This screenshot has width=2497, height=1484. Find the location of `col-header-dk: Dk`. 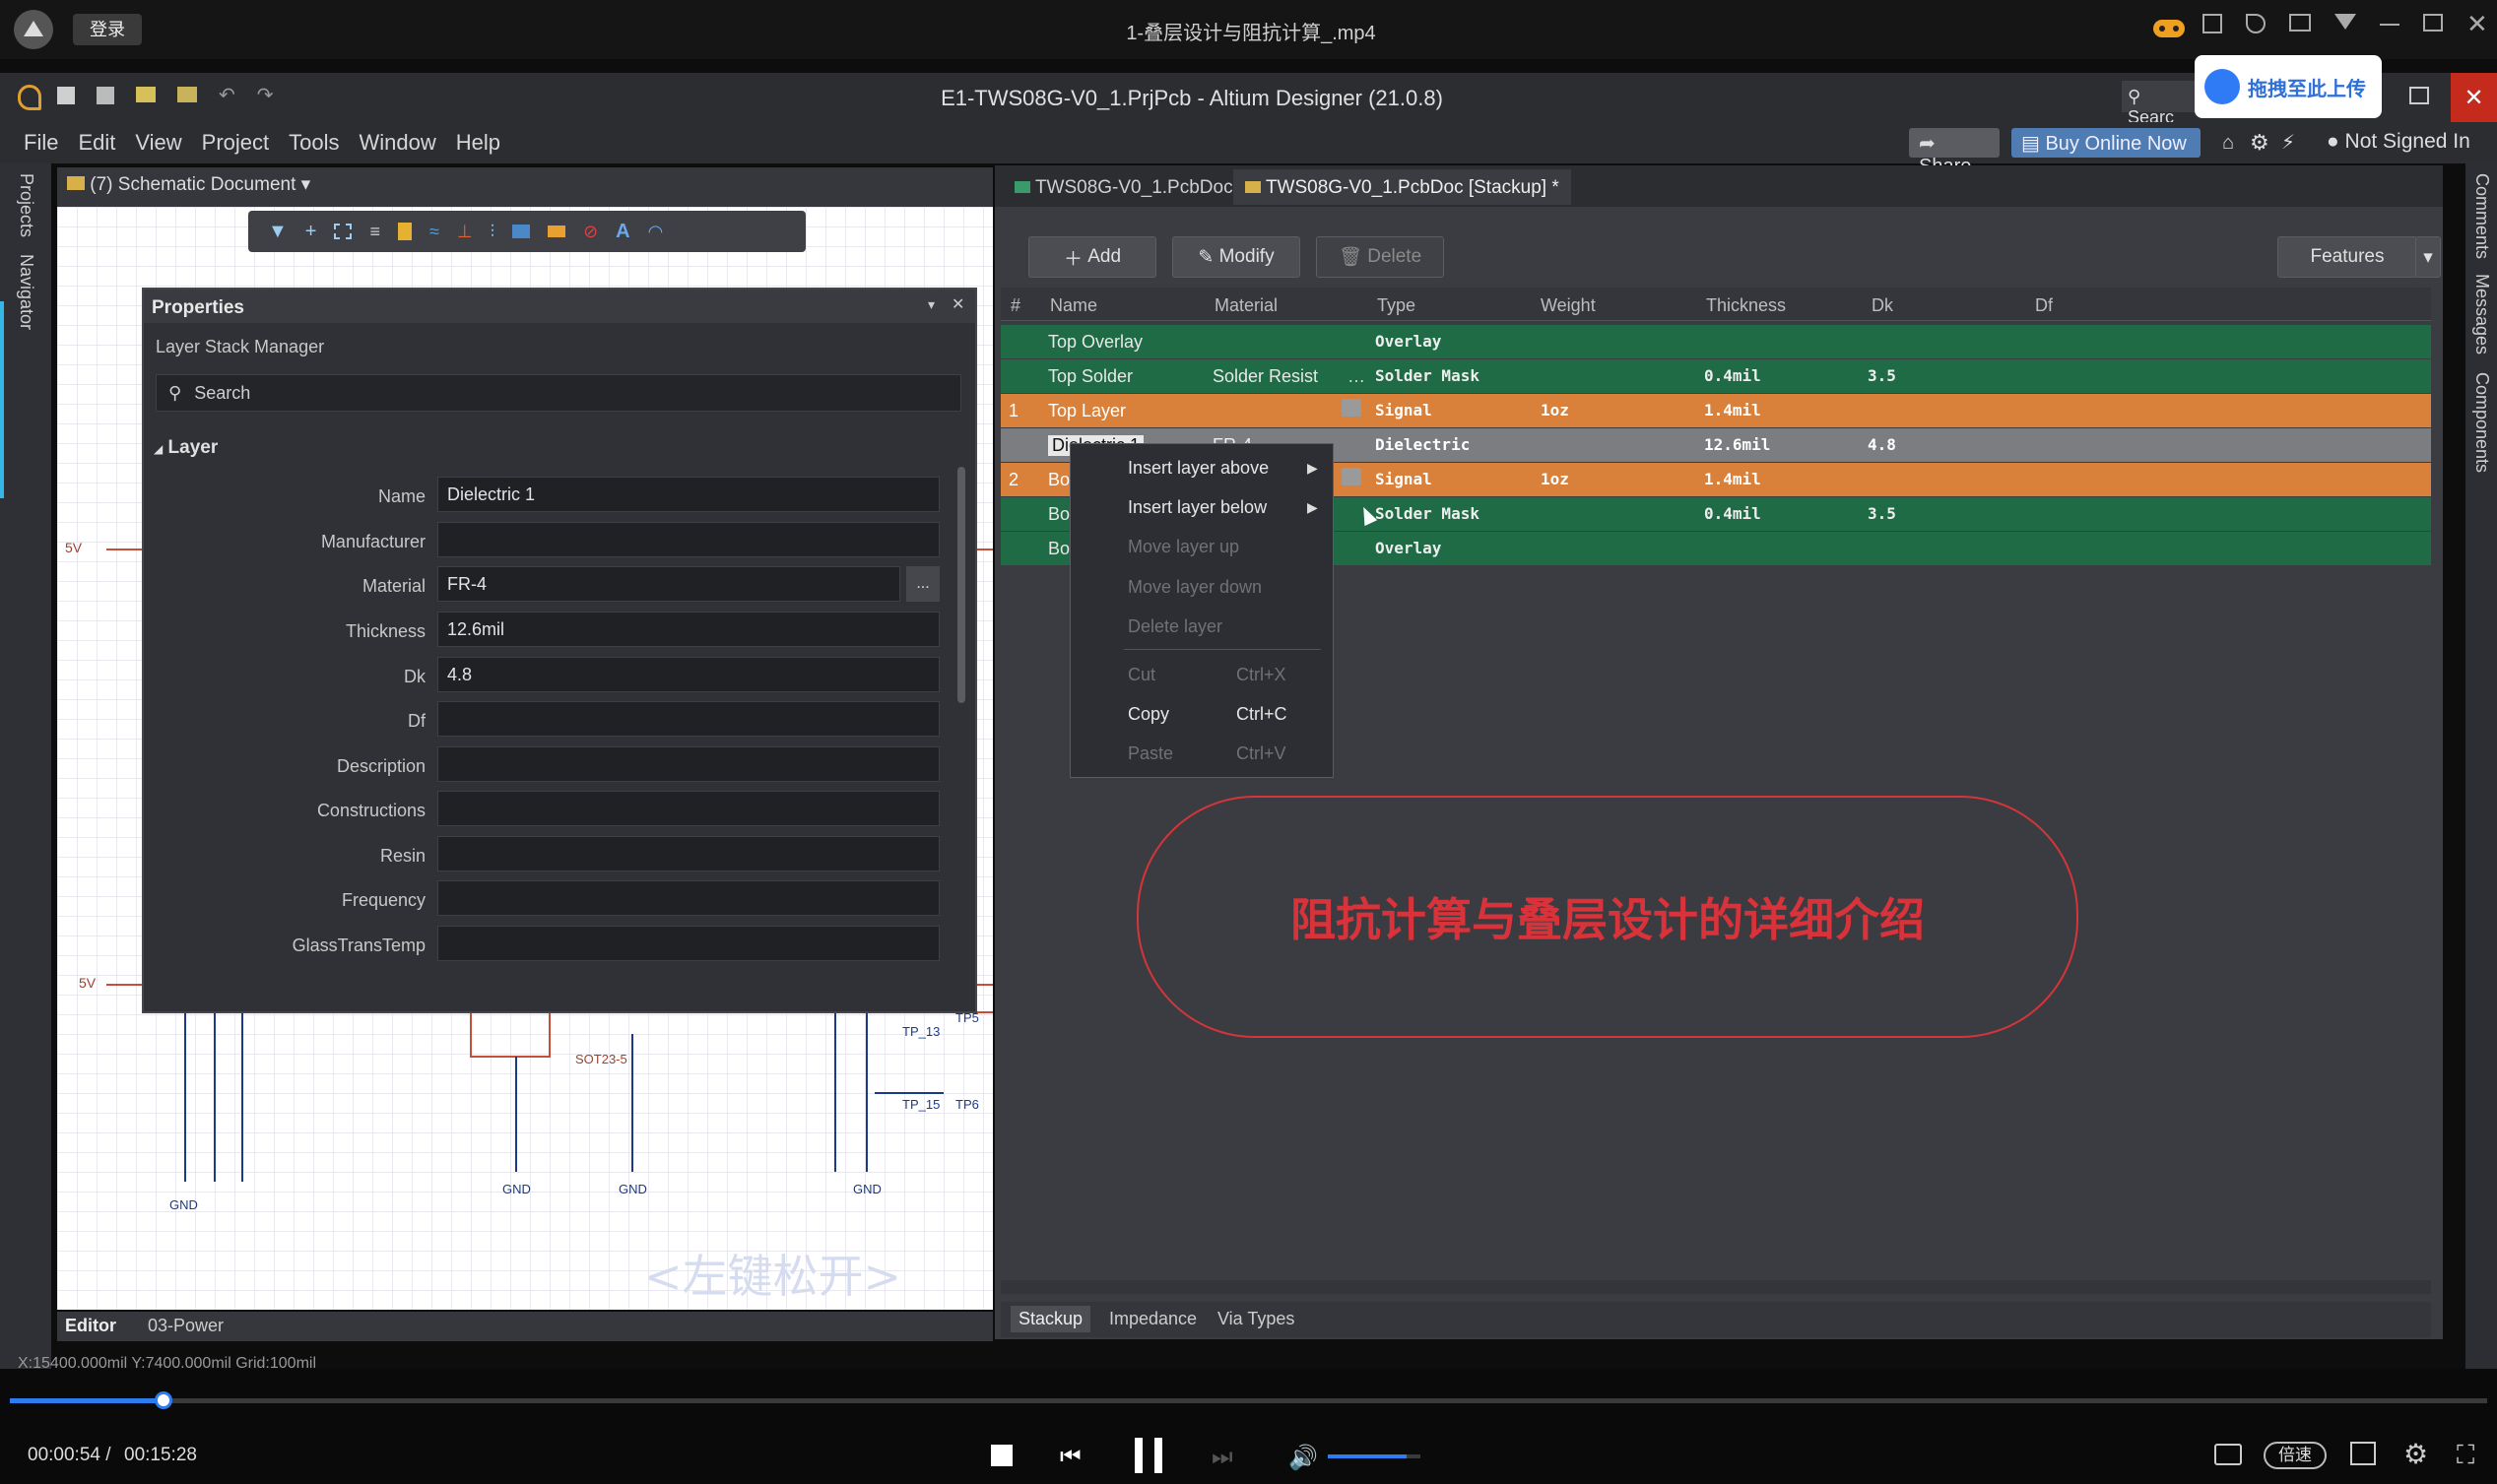

col-header-dk: Dk is located at coordinates (1882, 305).